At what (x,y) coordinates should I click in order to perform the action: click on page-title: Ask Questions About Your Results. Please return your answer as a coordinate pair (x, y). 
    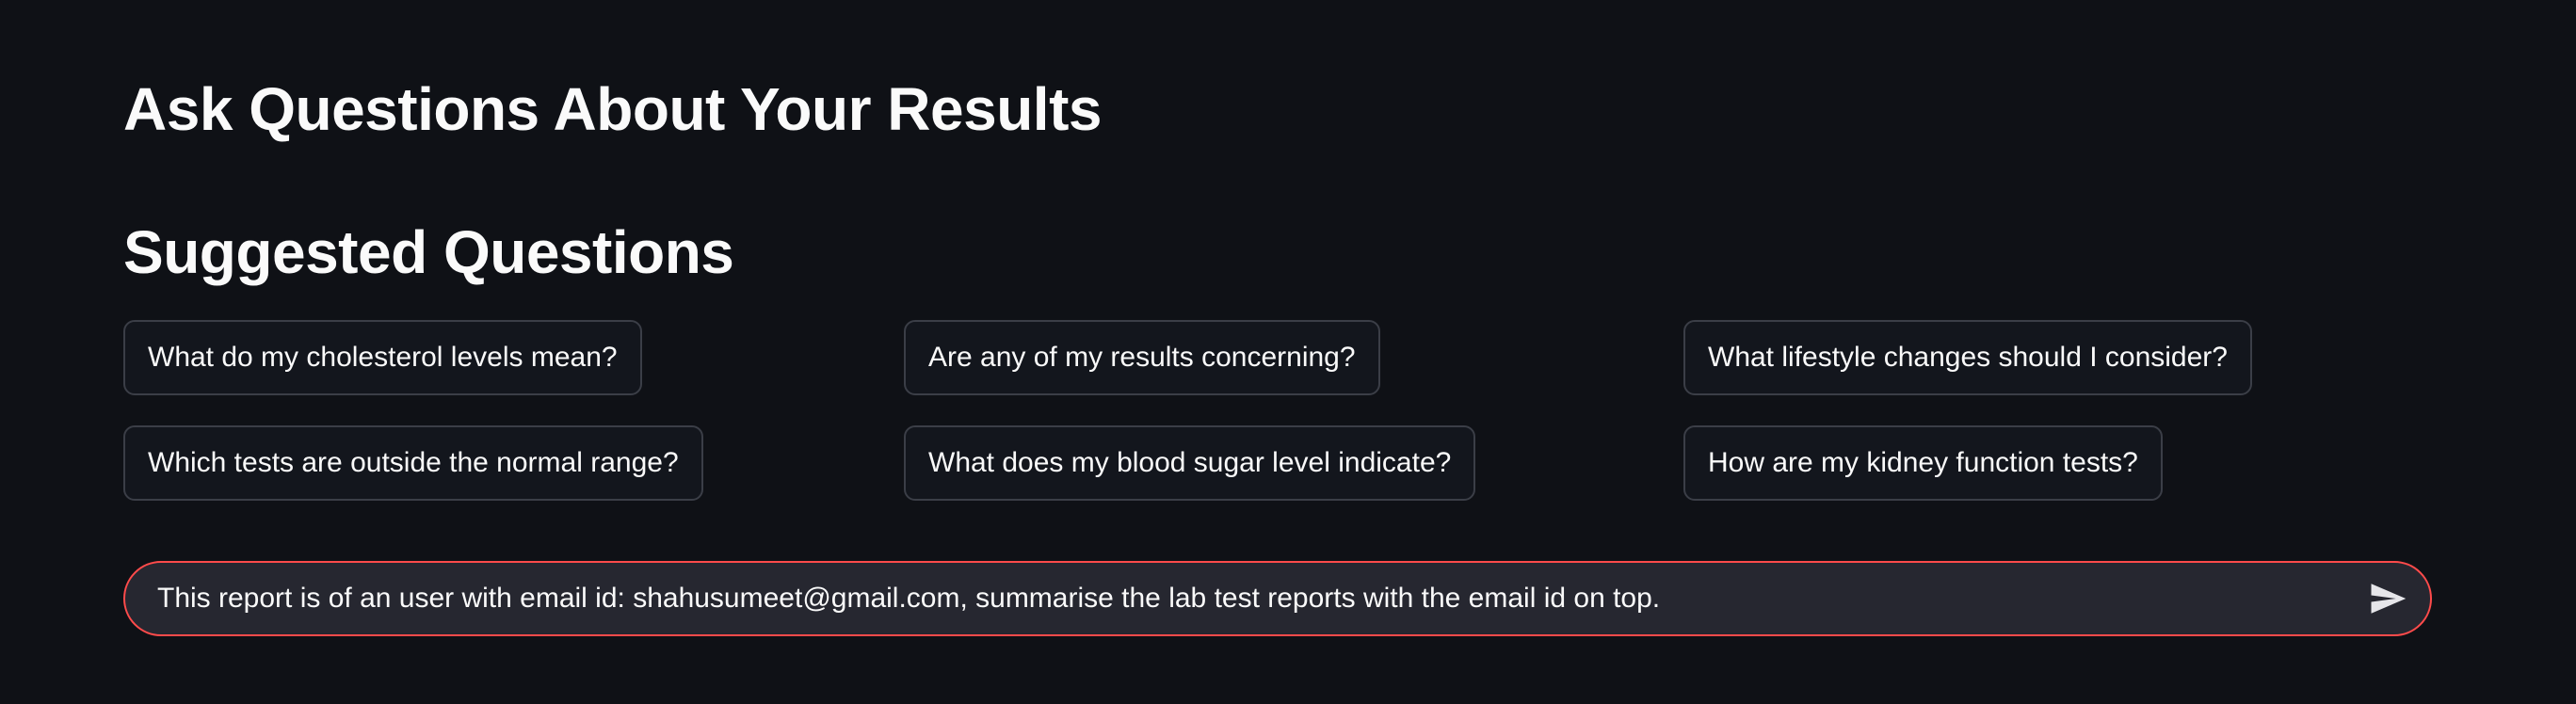
    Looking at the image, I should click on (612, 109).